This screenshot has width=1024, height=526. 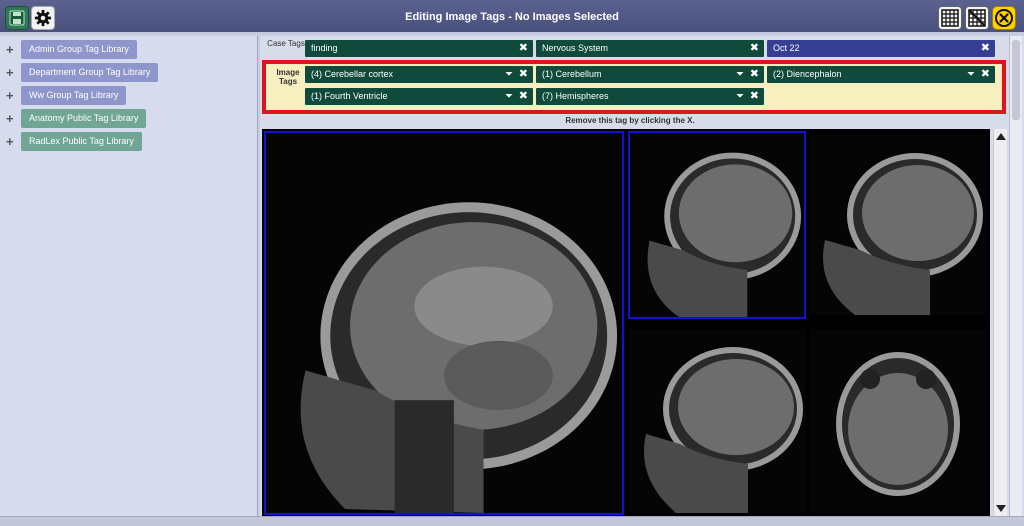 What do you see at coordinates (1000, 322) in the screenshot?
I see `viewer-scrollbar` at bounding box center [1000, 322].